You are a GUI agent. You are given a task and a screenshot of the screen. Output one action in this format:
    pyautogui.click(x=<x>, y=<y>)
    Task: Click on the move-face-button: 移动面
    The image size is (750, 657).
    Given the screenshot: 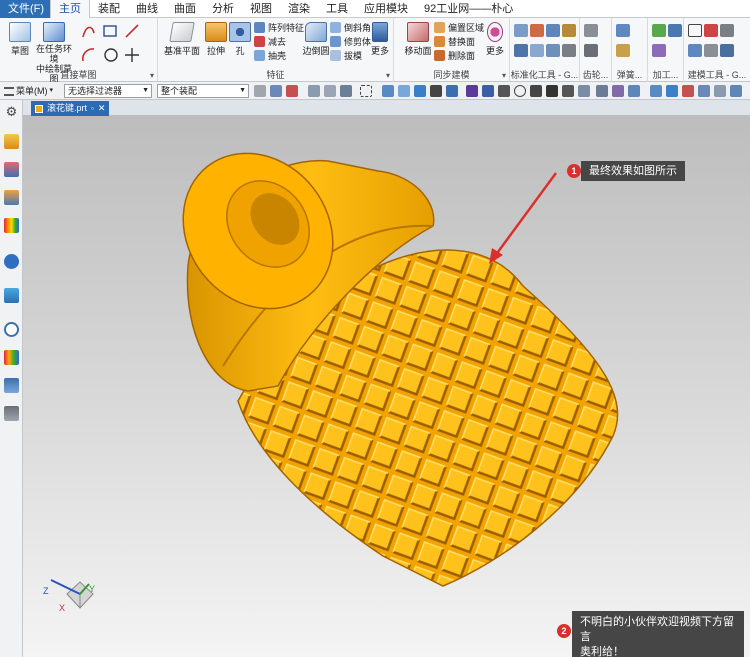 What is the action you would take?
    pyautogui.click(x=418, y=39)
    